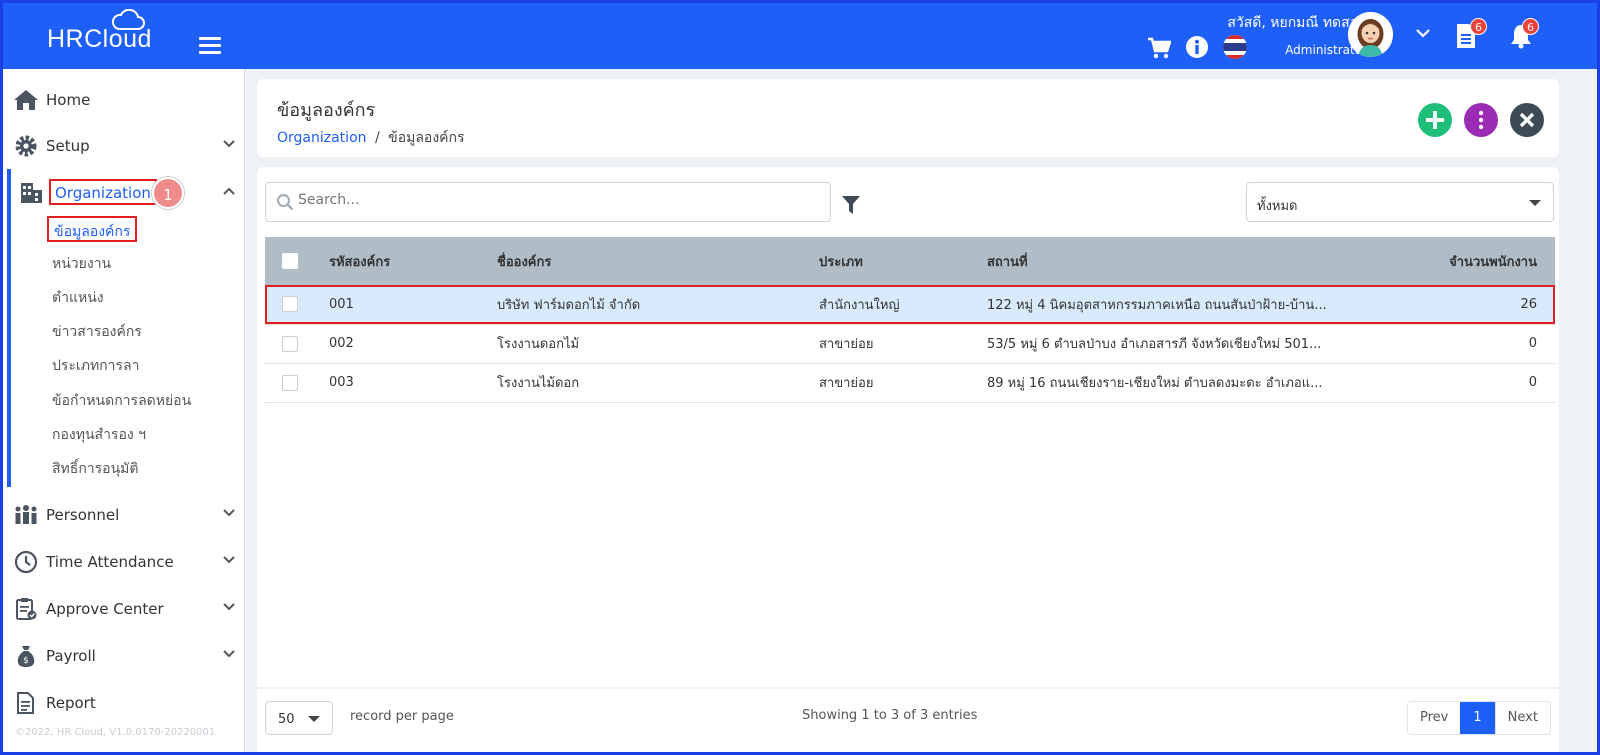  What do you see at coordinates (26, 514) in the screenshot?
I see `people-icon` at bounding box center [26, 514].